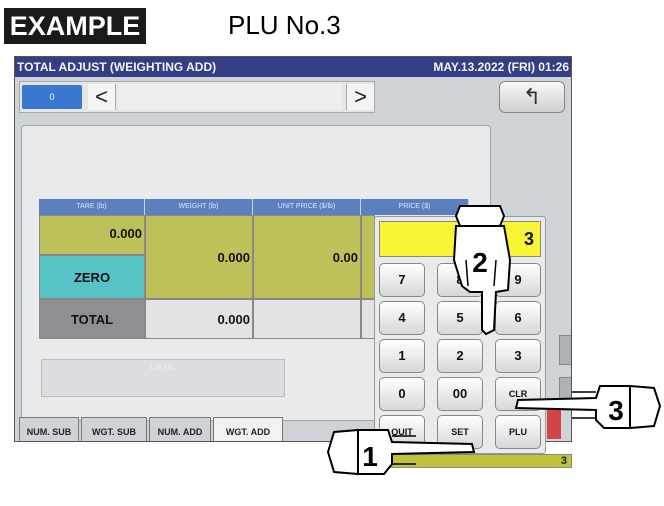 Image resolution: width=664 pixels, height=506 pixels. I want to click on lot-number-field: Lot No., so click(163, 378).